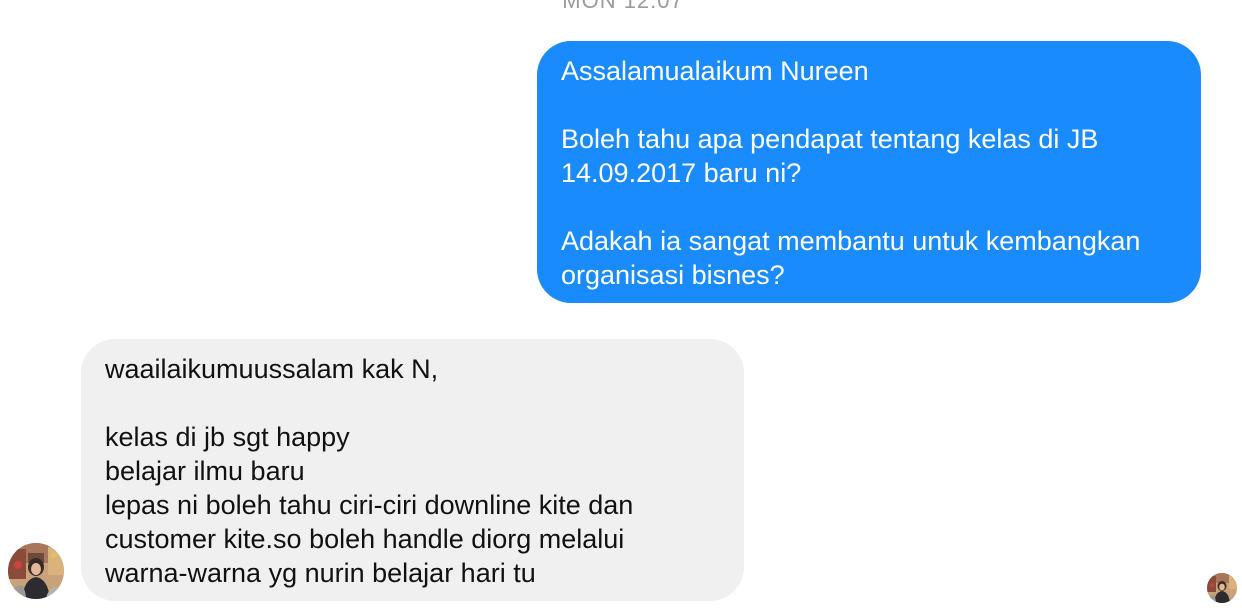 This screenshot has height=616, width=1242. I want to click on message-timestamp: MON 12:07, so click(623, 6).